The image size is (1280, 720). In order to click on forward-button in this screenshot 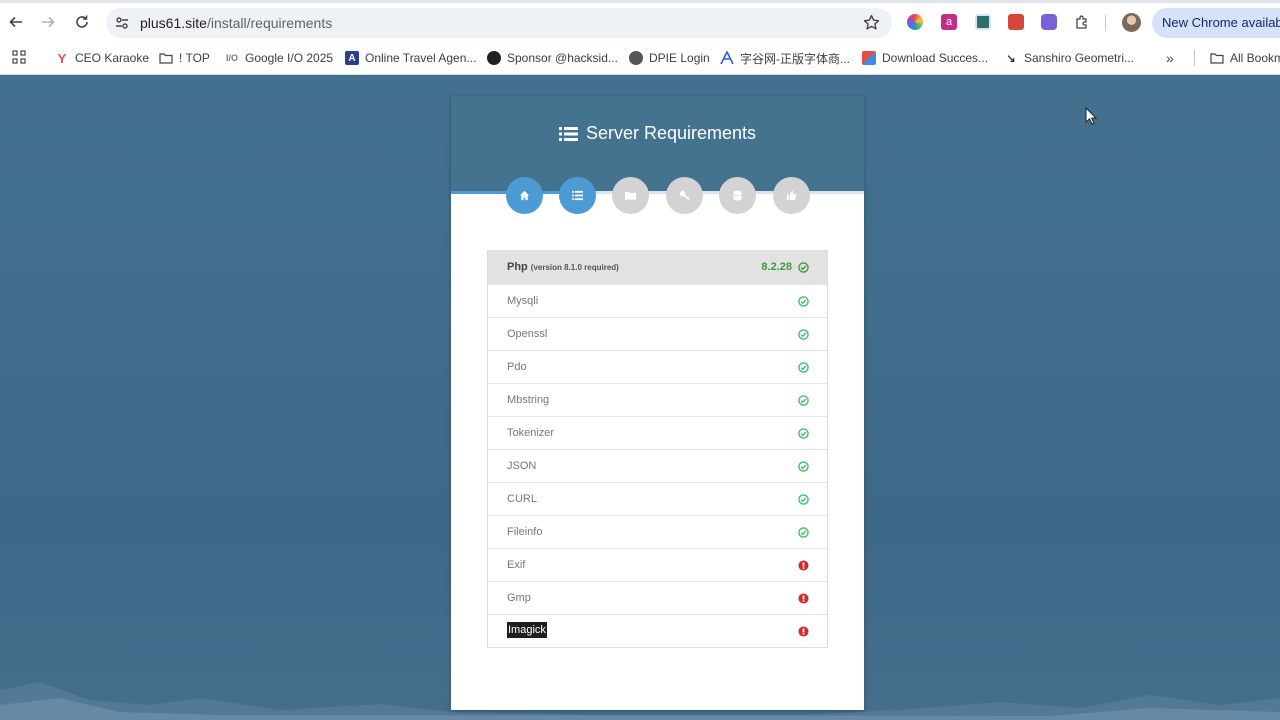, I will do `click(48, 22)`.